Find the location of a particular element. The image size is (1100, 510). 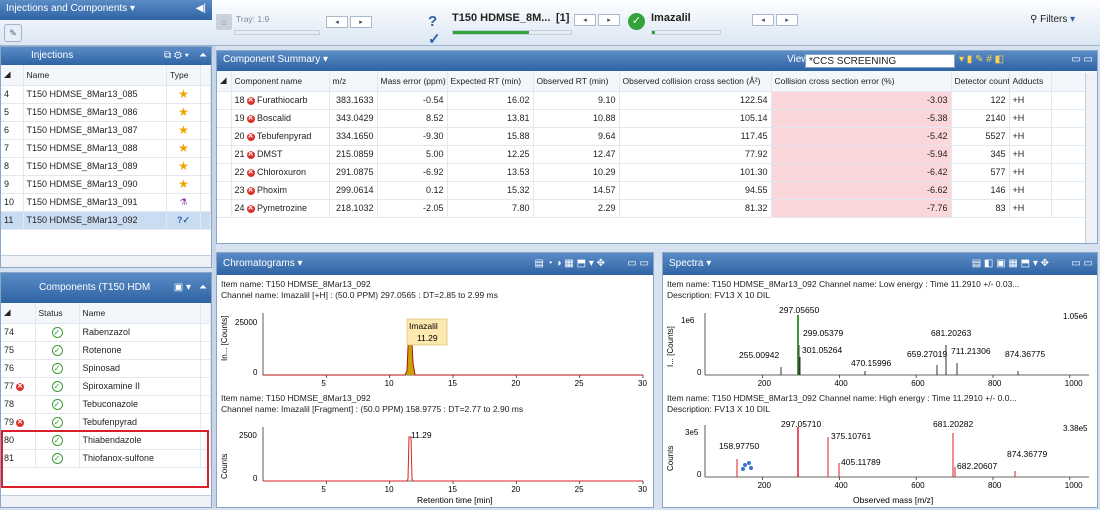

component-name: Chloroxuron is located at coordinates (282, 172).